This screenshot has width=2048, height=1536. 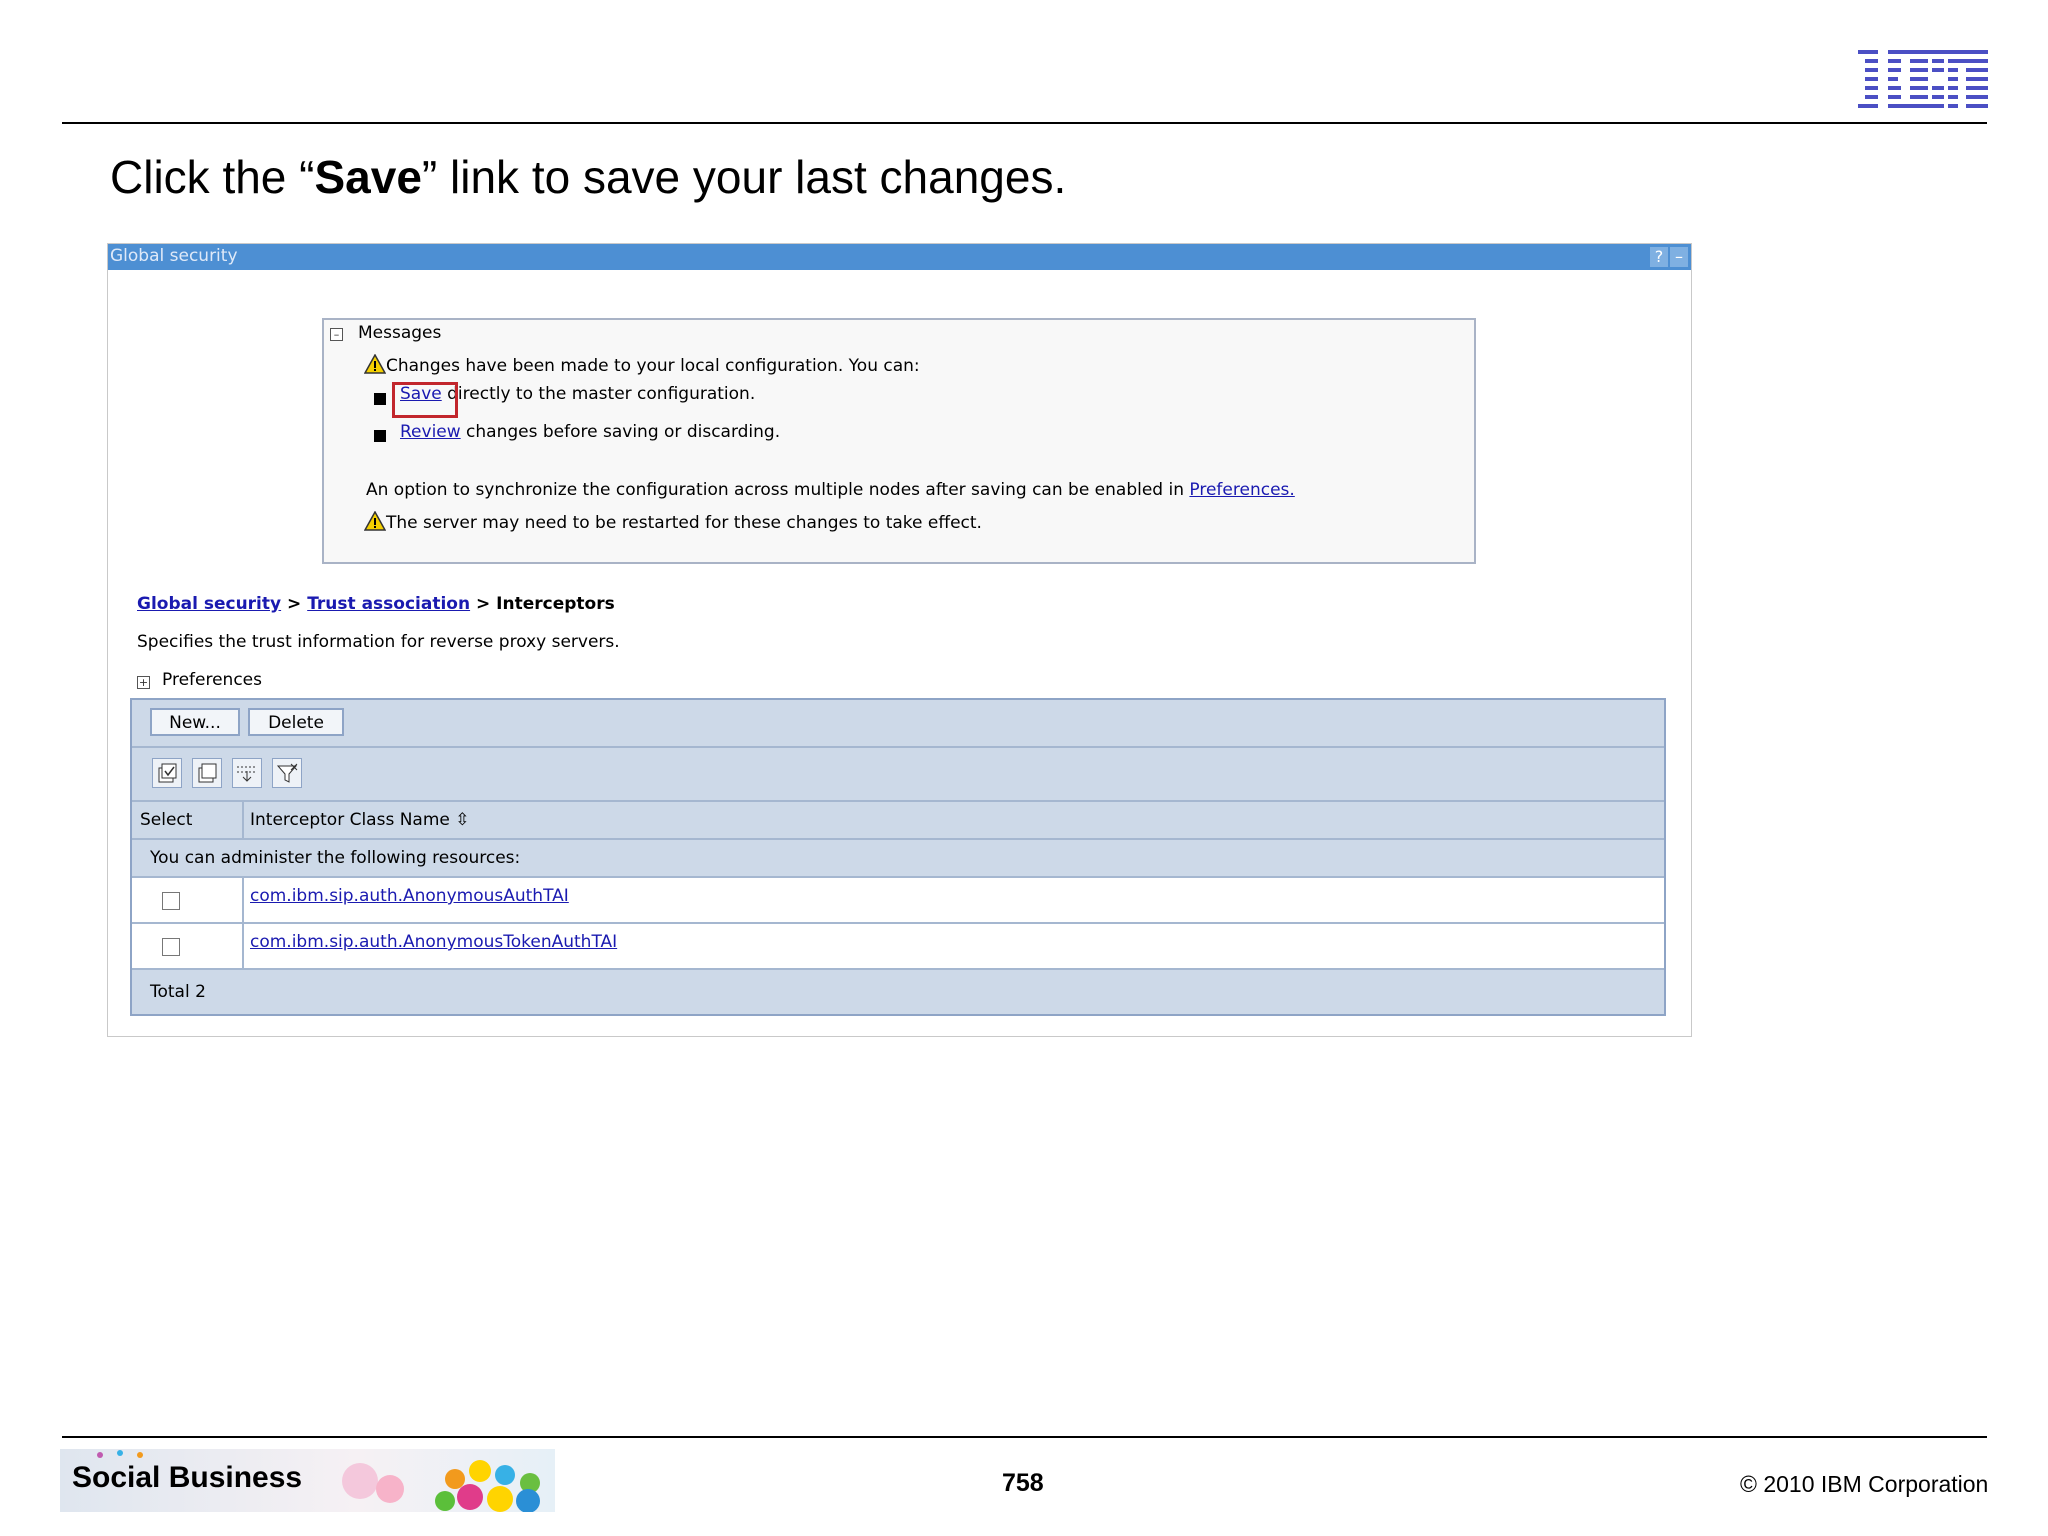 What do you see at coordinates (307, 1480) in the screenshot?
I see `social-business-banner: Social Business` at bounding box center [307, 1480].